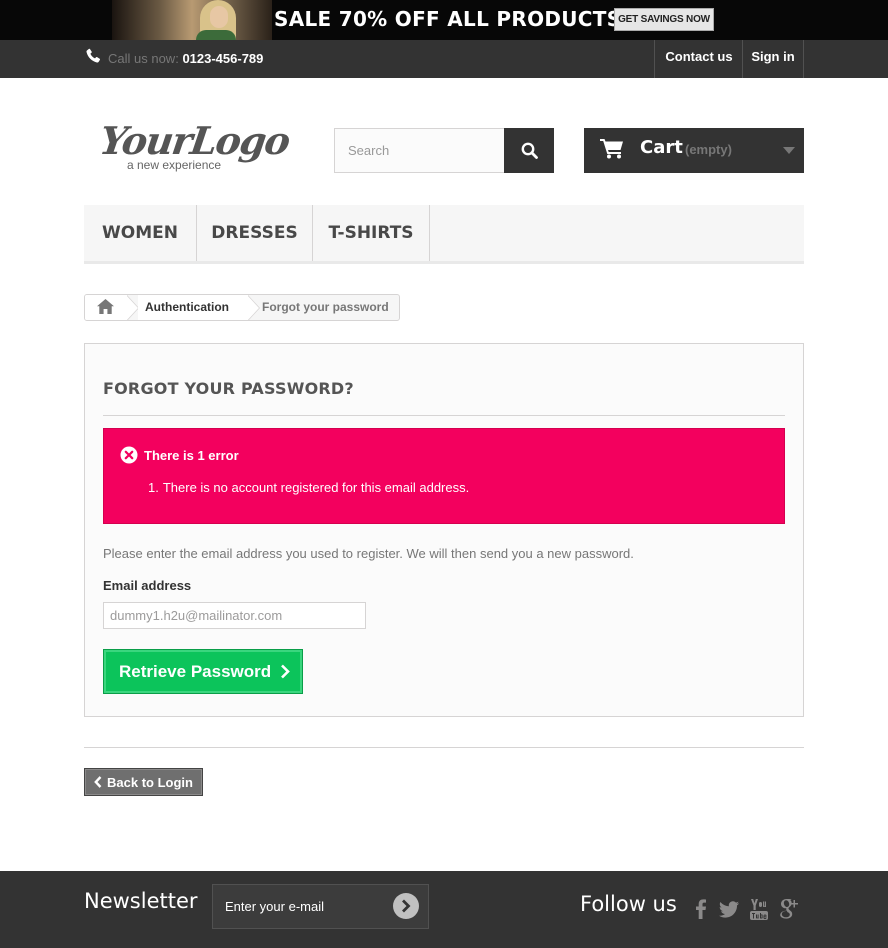 This screenshot has width=888, height=948. Describe the element at coordinates (98, 782) in the screenshot. I see `chevron-left-icon` at that location.